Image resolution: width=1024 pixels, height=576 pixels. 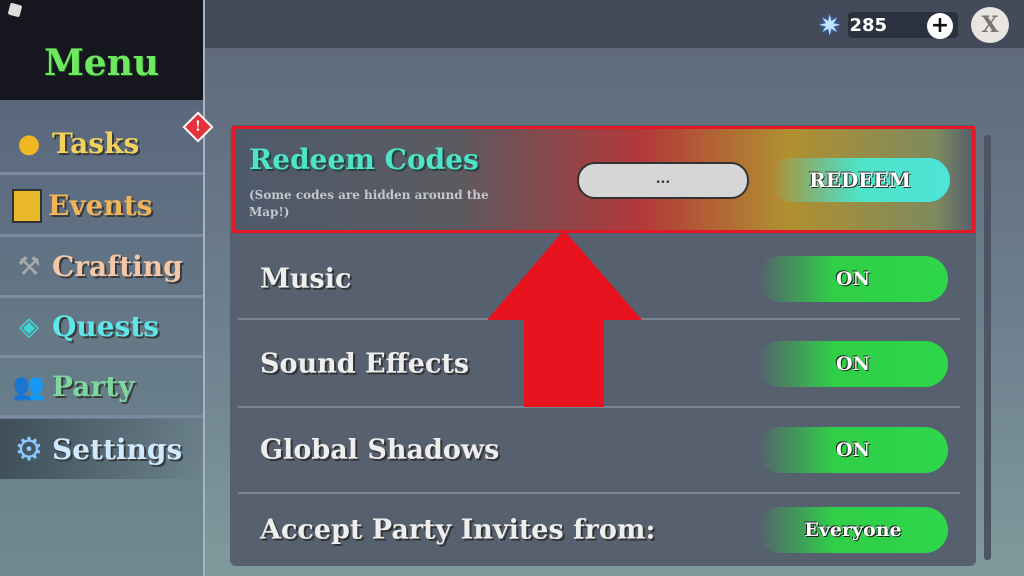 What do you see at coordinates (987, 347) in the screenshot?
I see `scrollbar` at bounding box center [987, 347].